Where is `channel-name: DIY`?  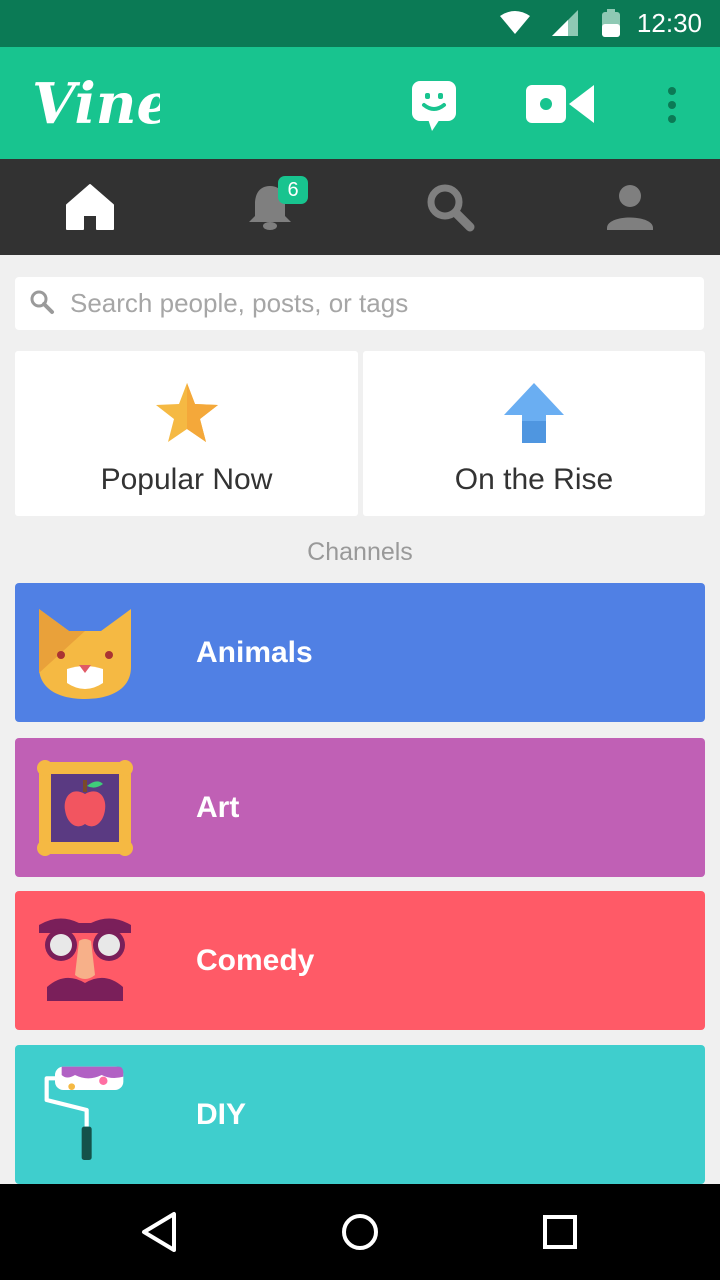 channel-name: DIY is located at coordinates (221, 1114).